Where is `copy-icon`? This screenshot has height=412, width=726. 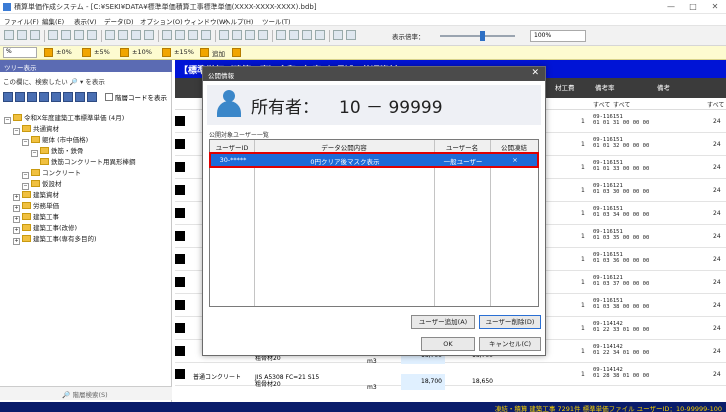
copy-icon is located at coordinates (79, 35).